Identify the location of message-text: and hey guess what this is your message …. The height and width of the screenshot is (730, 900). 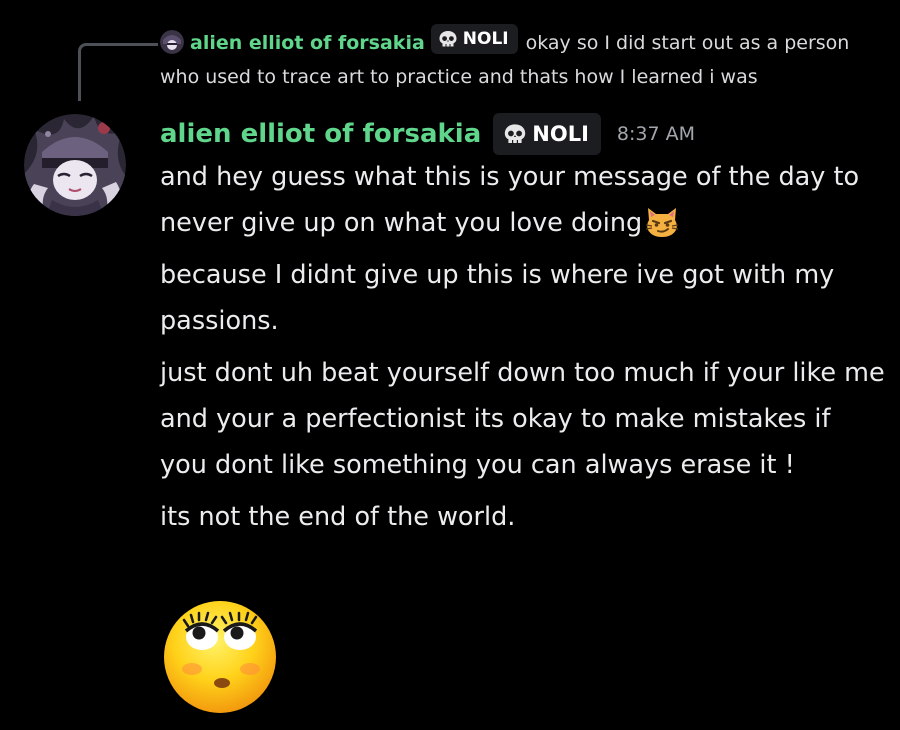
(510, 200).